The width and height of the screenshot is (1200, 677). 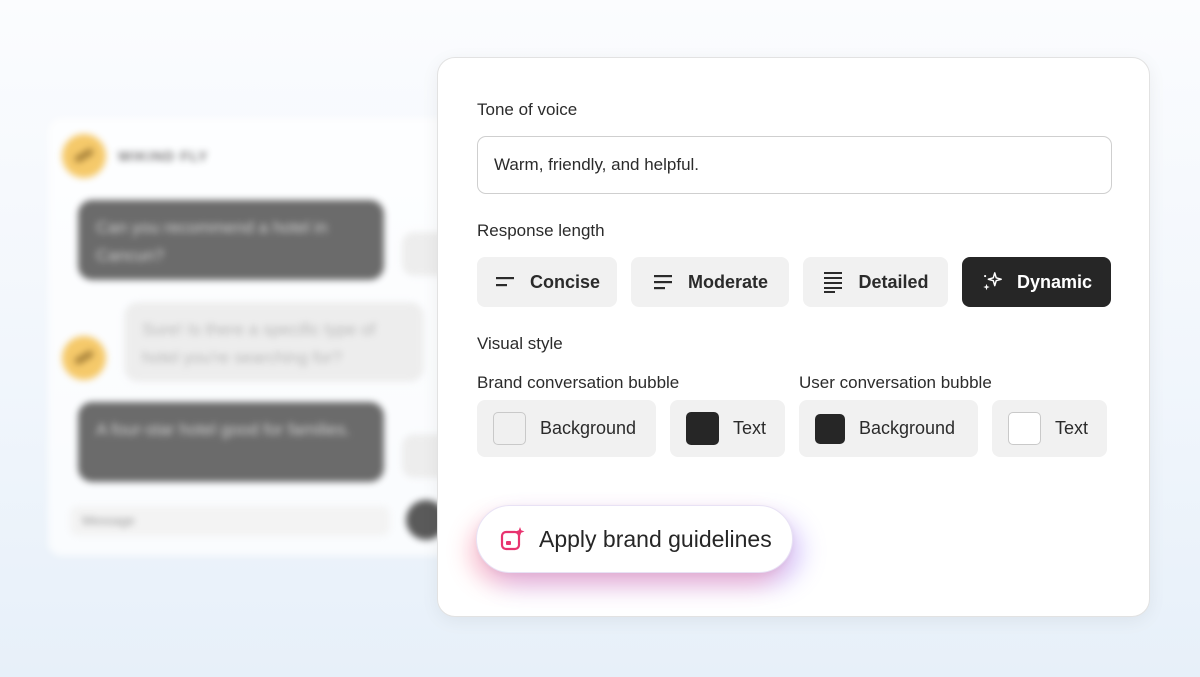 What do you see at coordinates (1024, 428) in the screenshot?
I see `user-bubble-text-swatch` at bounding box center [1024, 428].